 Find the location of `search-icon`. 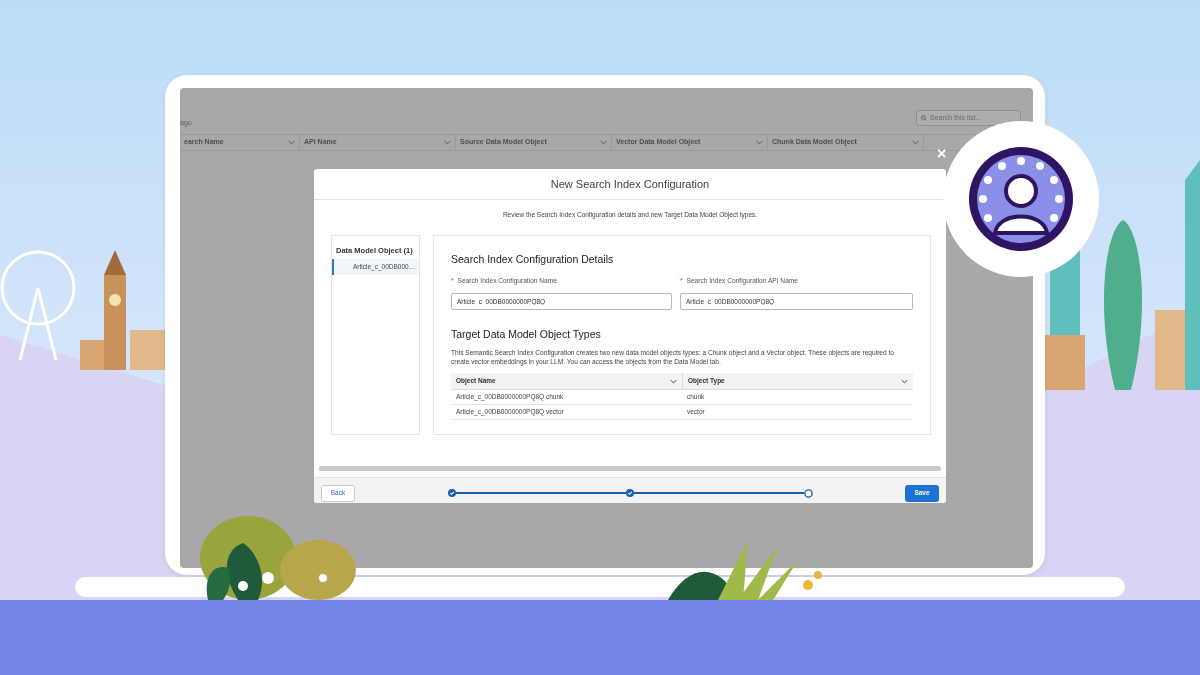

search-icon is located at coordinates (924, 118).